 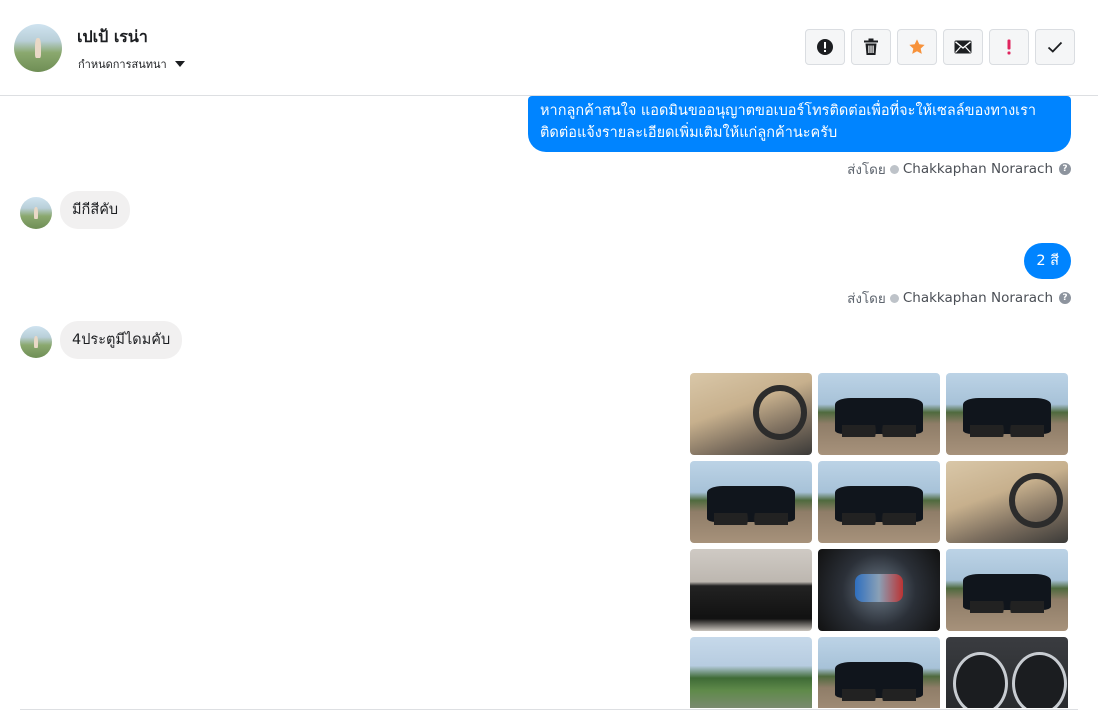 What do you see at coordinates (940, 47) in the screenshot?
I see `conversation-toolbar` at bounding box center [940, 47].